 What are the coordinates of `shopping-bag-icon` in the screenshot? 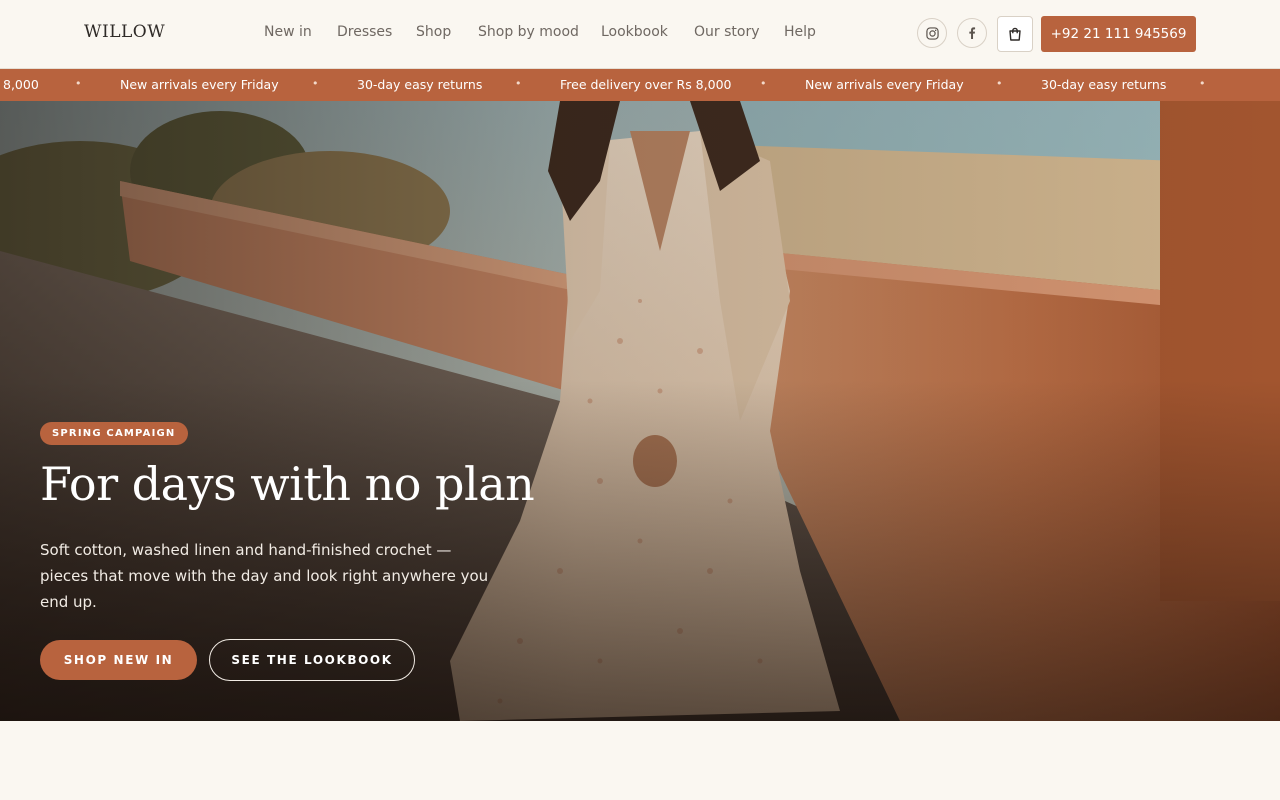 It's located at (1015, 34).